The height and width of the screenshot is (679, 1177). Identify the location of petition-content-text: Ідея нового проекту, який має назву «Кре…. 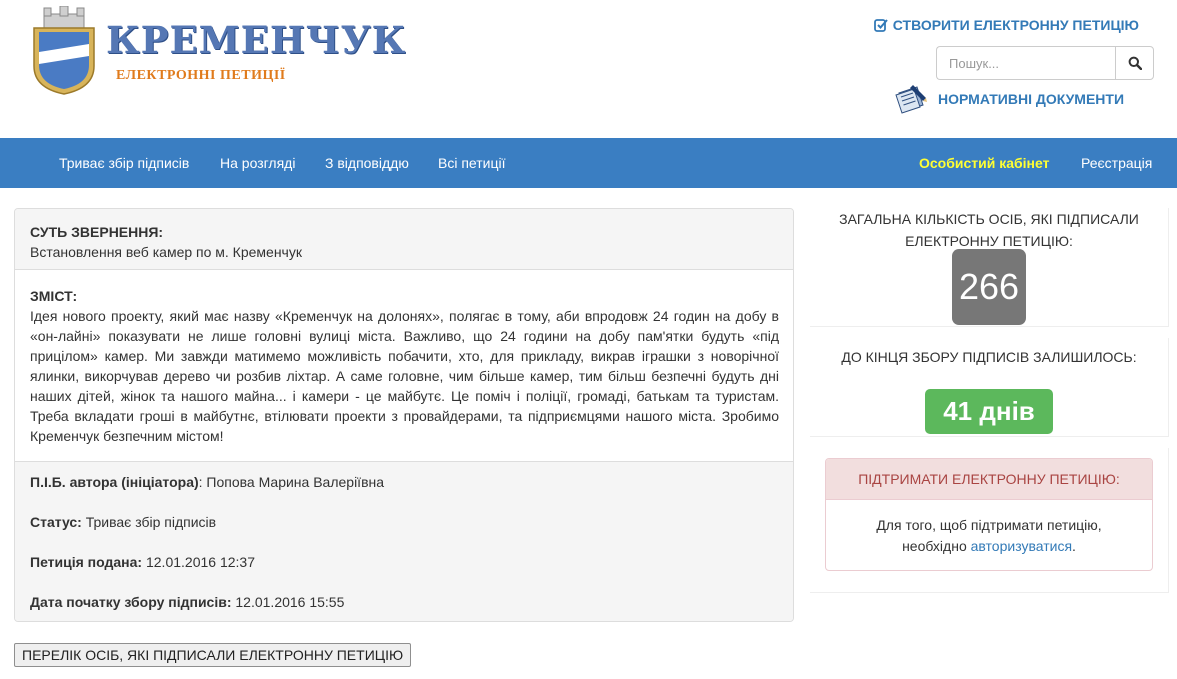
(404, 376).